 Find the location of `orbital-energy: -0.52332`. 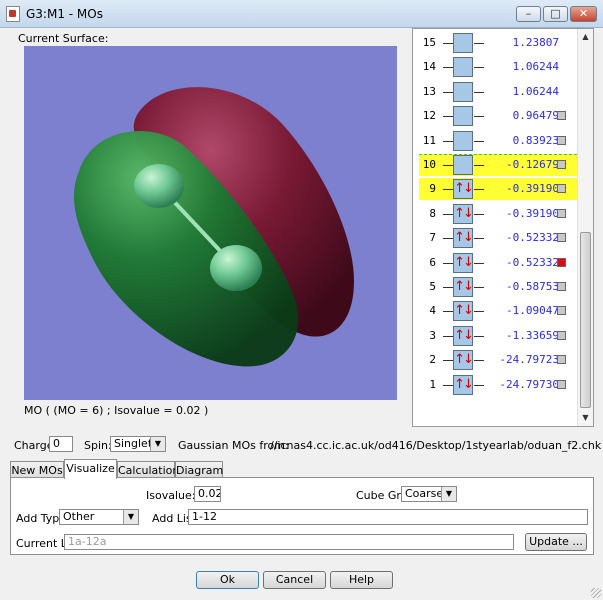

orbital-energy: -0.52332 is located at coordinates (532, 262).